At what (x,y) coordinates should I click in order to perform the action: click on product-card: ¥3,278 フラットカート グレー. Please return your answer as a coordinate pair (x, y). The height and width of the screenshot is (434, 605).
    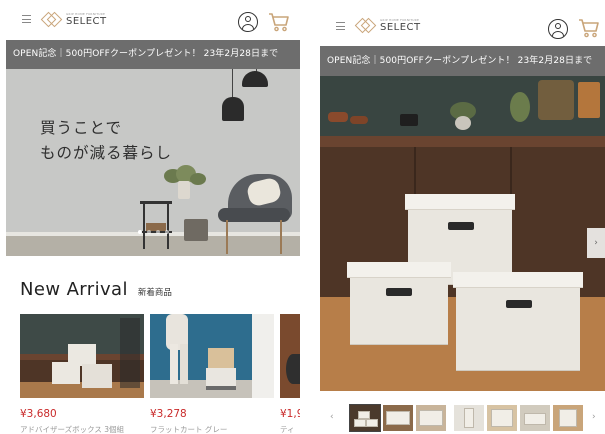
    Looking at the image, I should click on (212, 374).